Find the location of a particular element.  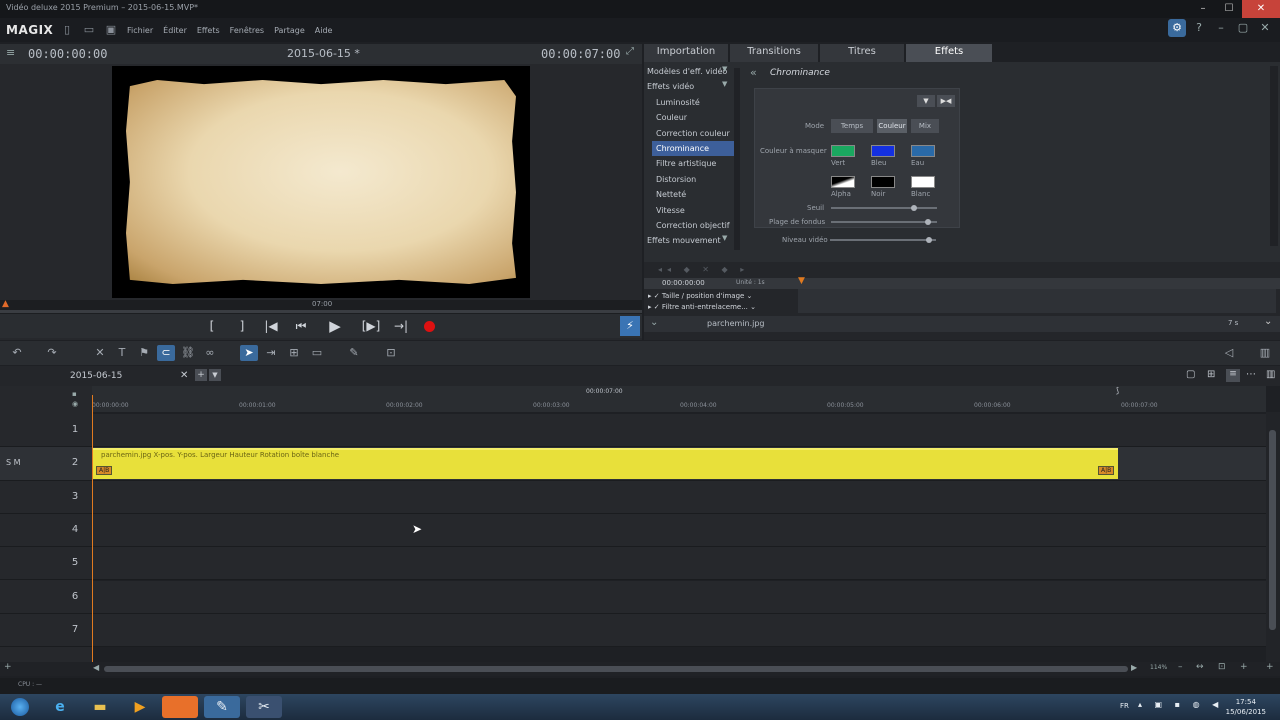

tab-effets: Effets is located at coordinates (949, 53).